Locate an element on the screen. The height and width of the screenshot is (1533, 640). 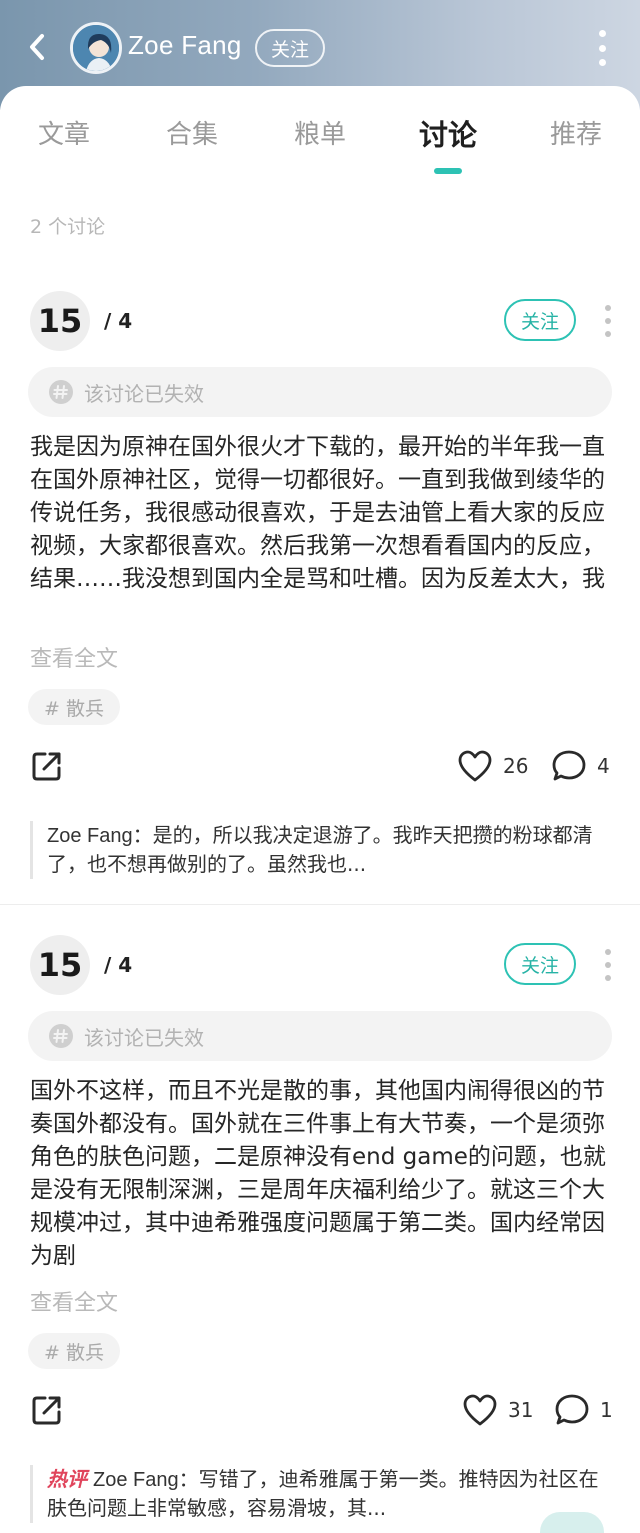
hot-comment-badge: 热评 is located at coordinates (67, 1479).